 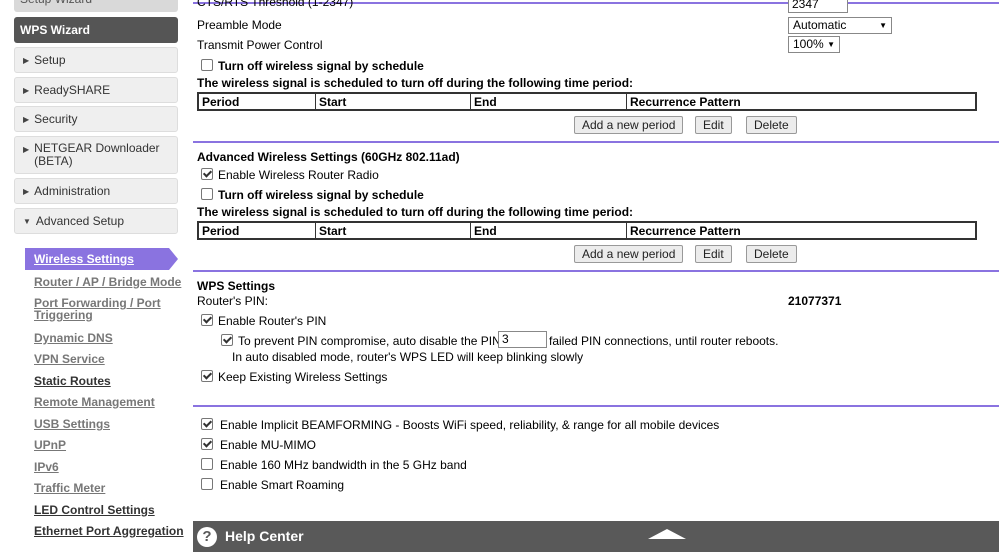 I want to click on subnav-port-forwarding: Port Forwarding / Port Triggering, so click(x=99, y=309).